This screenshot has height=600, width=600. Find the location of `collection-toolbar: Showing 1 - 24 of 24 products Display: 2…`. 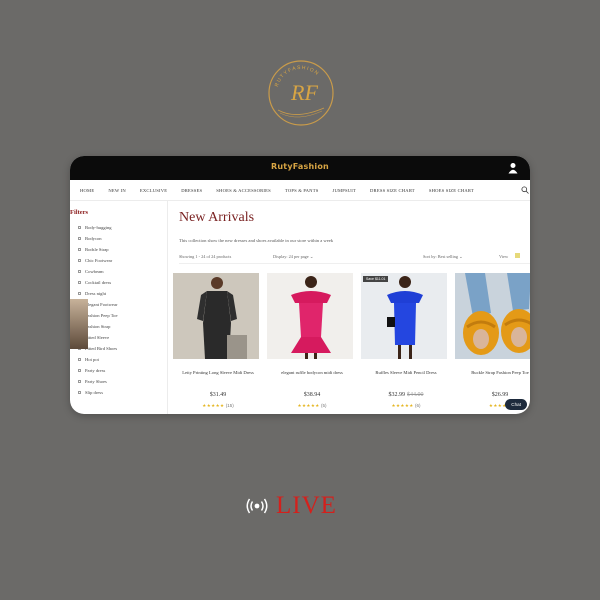

collection-toolbar: Showing 1 - 24 of 24 products Display: 2… is located at coordinates (354, 258).